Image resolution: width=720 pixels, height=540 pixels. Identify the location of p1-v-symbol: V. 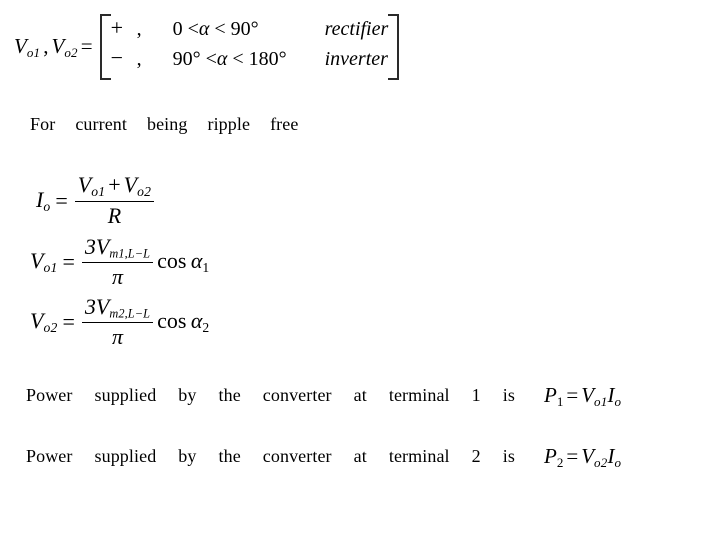
(588, 395).